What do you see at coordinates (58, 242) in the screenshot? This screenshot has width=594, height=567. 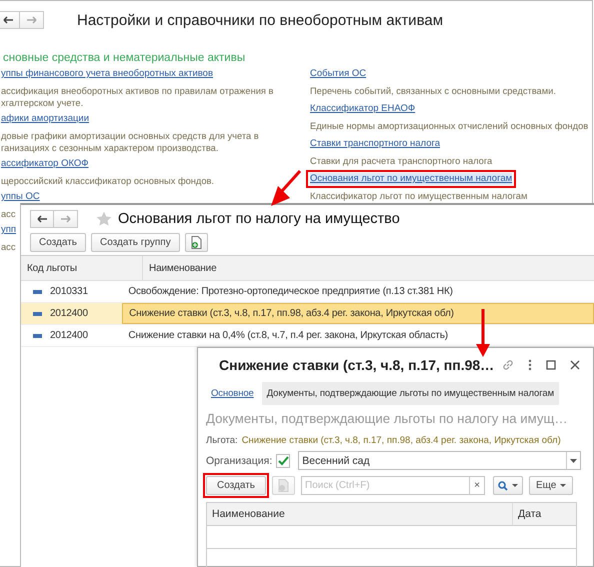 I see `toolbar-button: Создать` at bounding box center [58, 242].